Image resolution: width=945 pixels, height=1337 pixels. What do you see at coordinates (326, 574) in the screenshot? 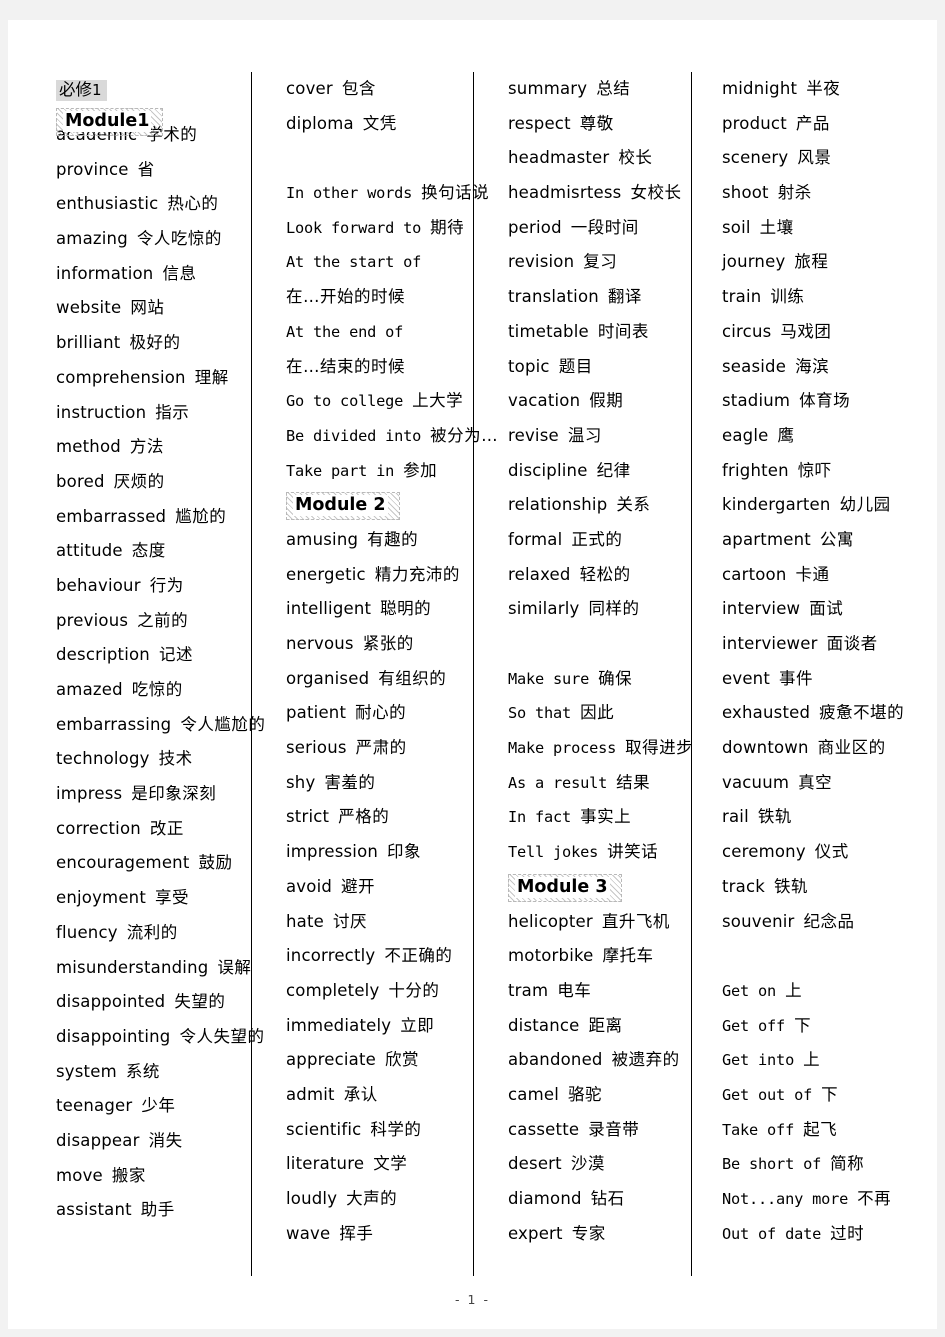
I see `entry-english: energetic` at bounding box center [326, 574].